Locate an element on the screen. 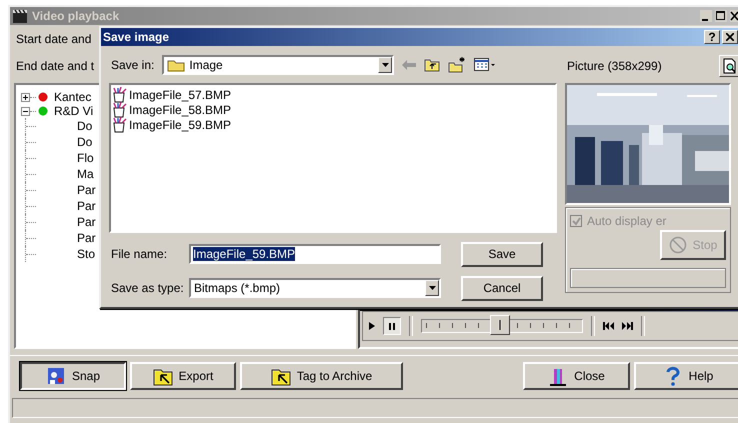 This screenshot has height=423, width=738. file-item: ImageFile_57.BMP is located at coordinates (172, 94).